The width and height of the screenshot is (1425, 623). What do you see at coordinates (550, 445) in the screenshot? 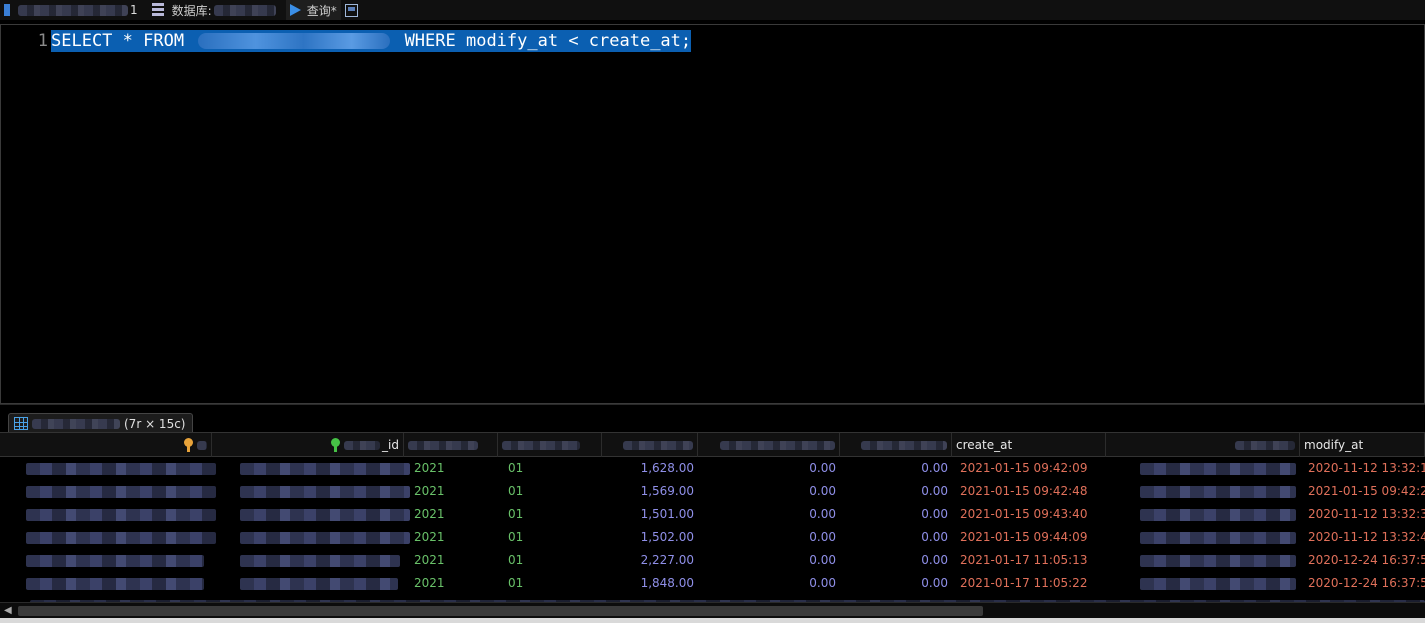
I see `column-header-month` at bounding box center [550, 445].